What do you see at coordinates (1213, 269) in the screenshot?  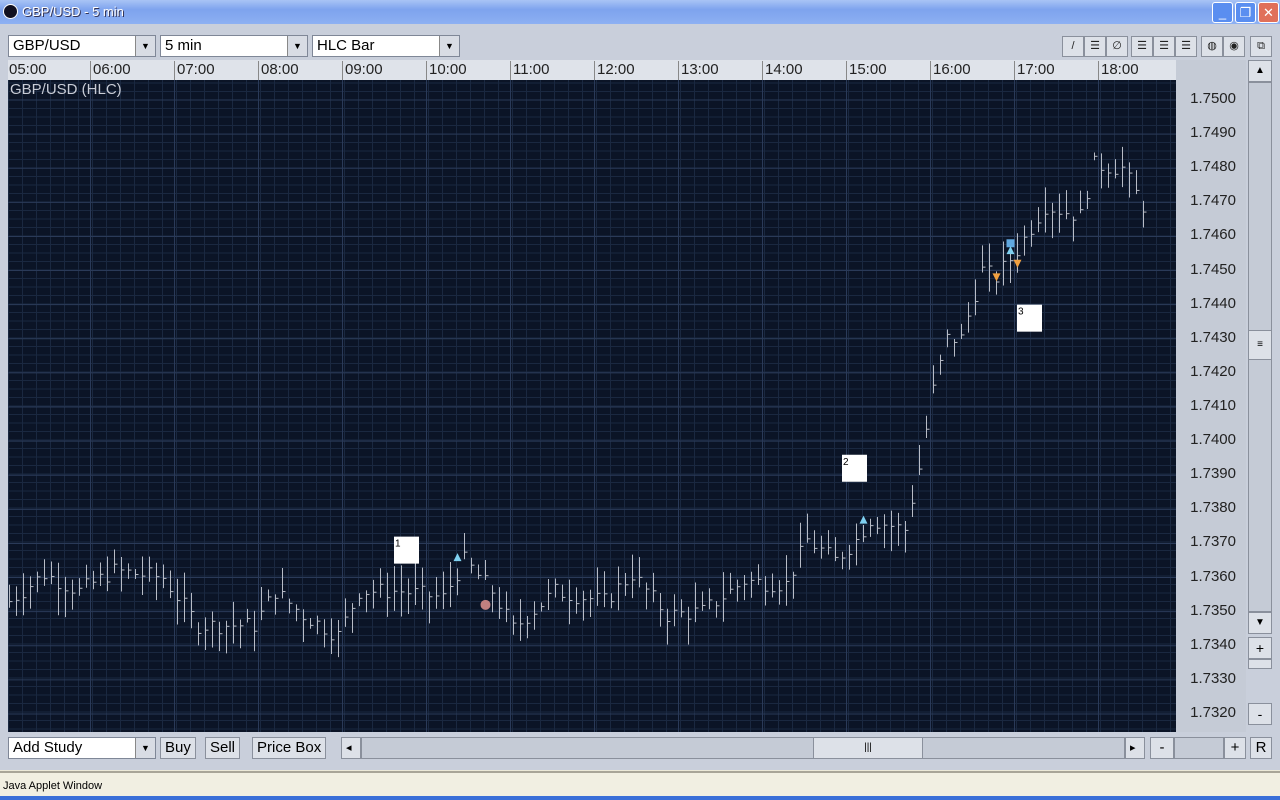 I see `price-tick-label: 1.7450` at bounding box center [1213, 269].